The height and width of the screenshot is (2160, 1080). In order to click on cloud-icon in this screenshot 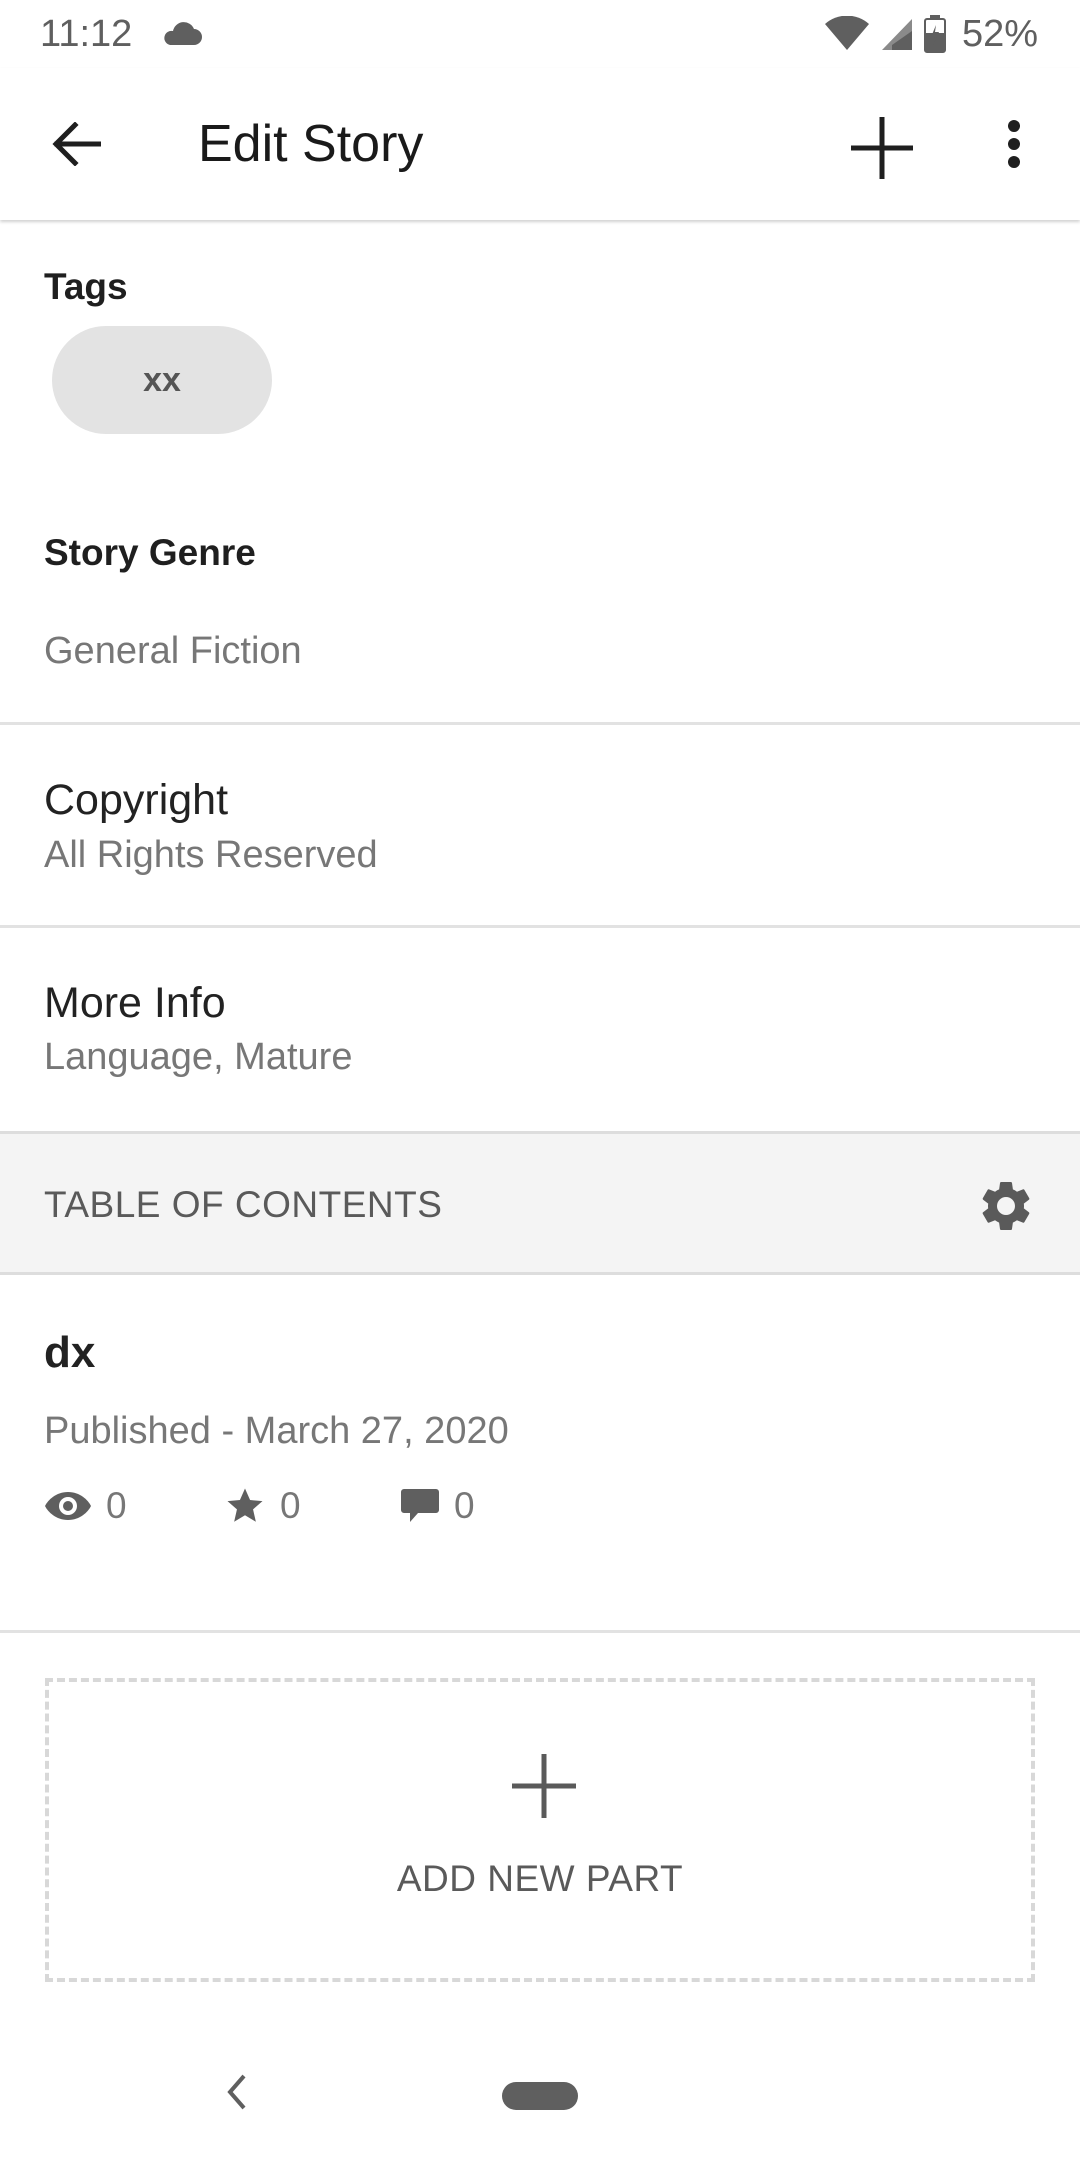, I will do `click(183, 33)`.